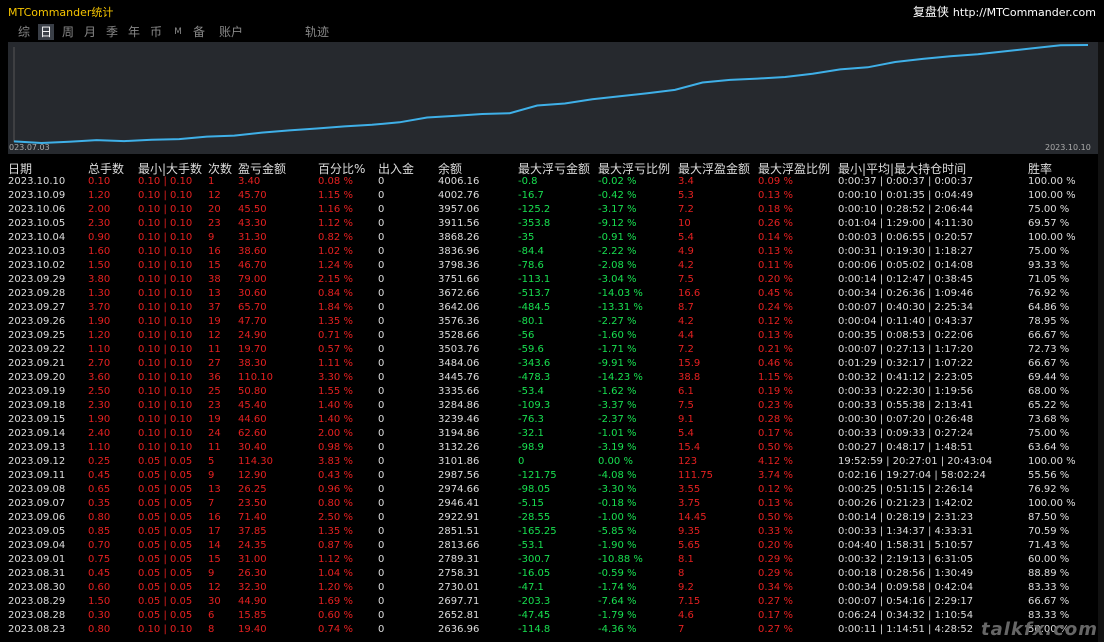 This screenshot has width=1104, height=642. What do you see at coordinates (317, 32) in the screenshot?
I see `tab-track: 轨迹` at bounding box center [317, 32].